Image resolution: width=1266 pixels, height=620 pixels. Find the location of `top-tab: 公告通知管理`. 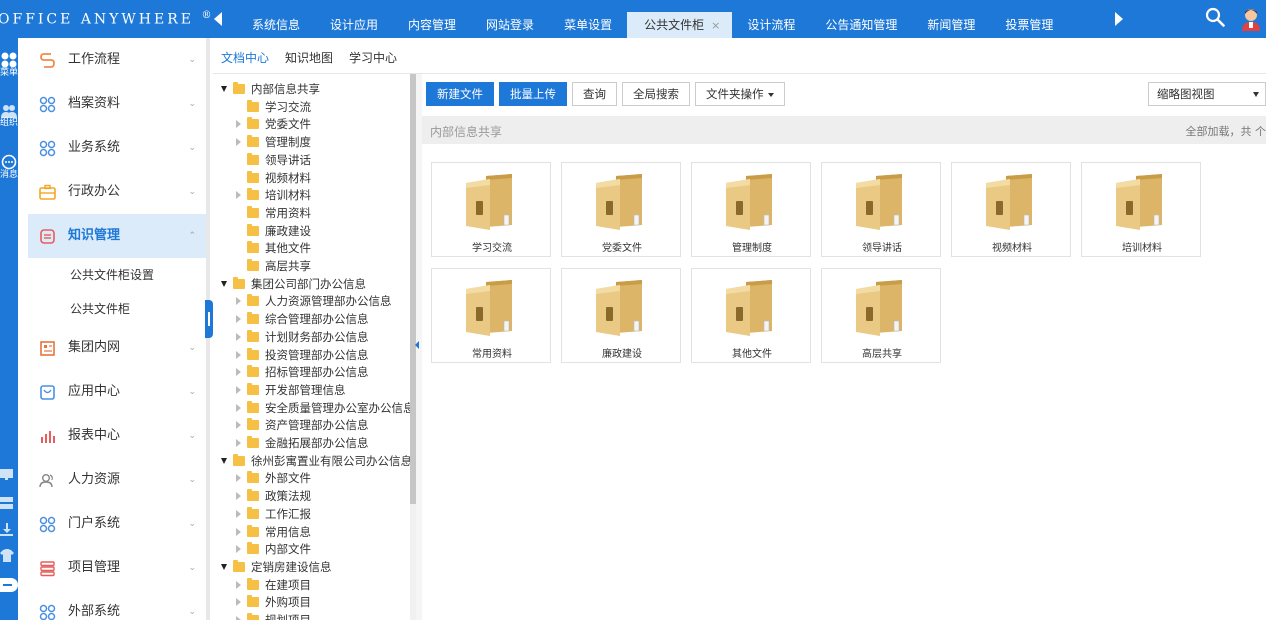

top-tab: 公告通知管理 is located at coordinates (861, 25).